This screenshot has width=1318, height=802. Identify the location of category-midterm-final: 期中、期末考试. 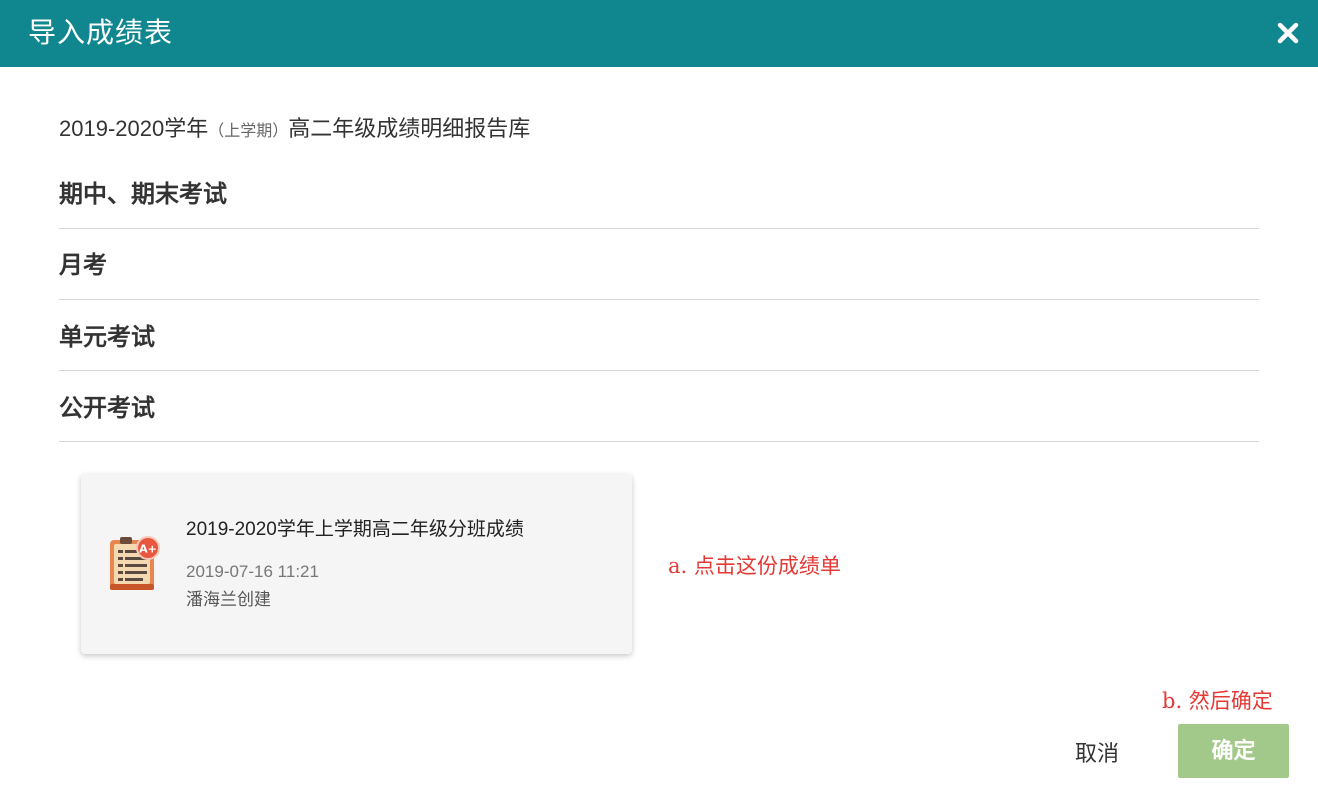
(659, 193).